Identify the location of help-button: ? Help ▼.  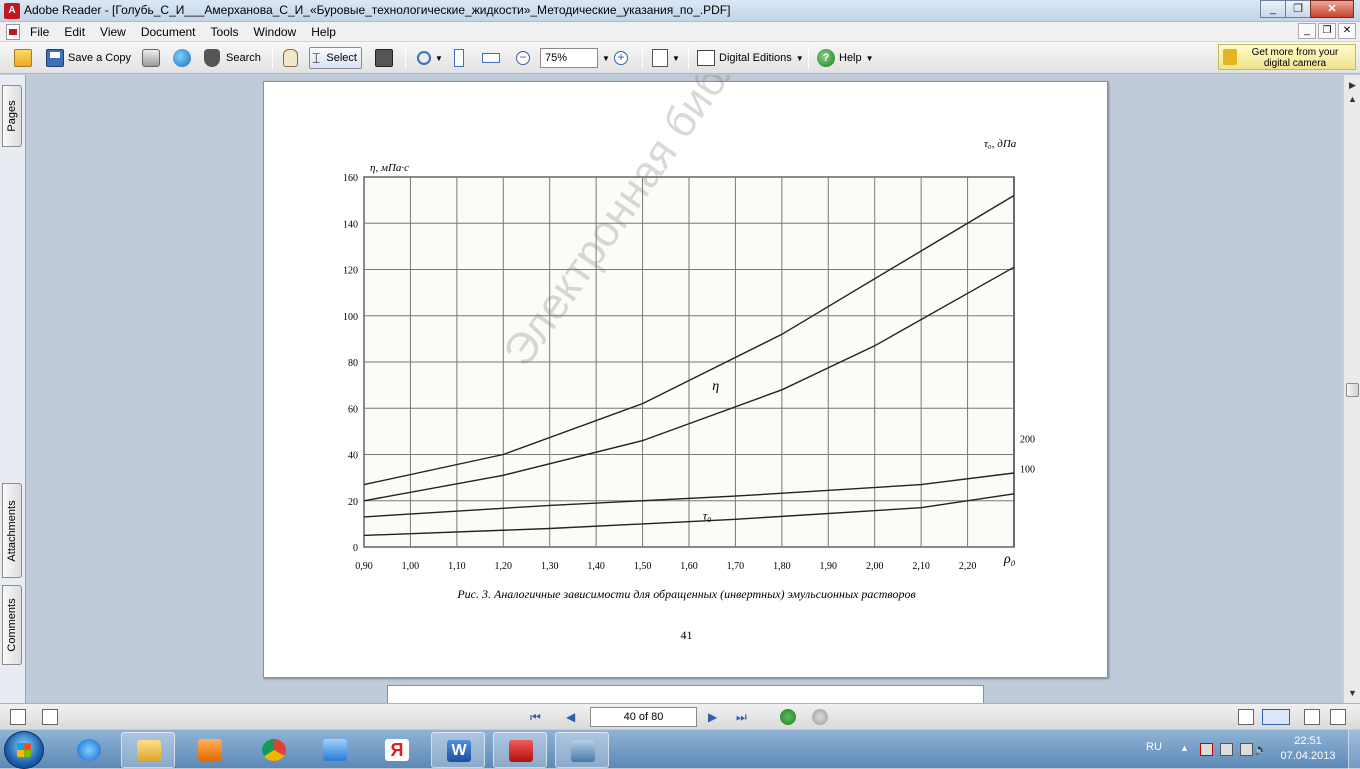
(845, 58).